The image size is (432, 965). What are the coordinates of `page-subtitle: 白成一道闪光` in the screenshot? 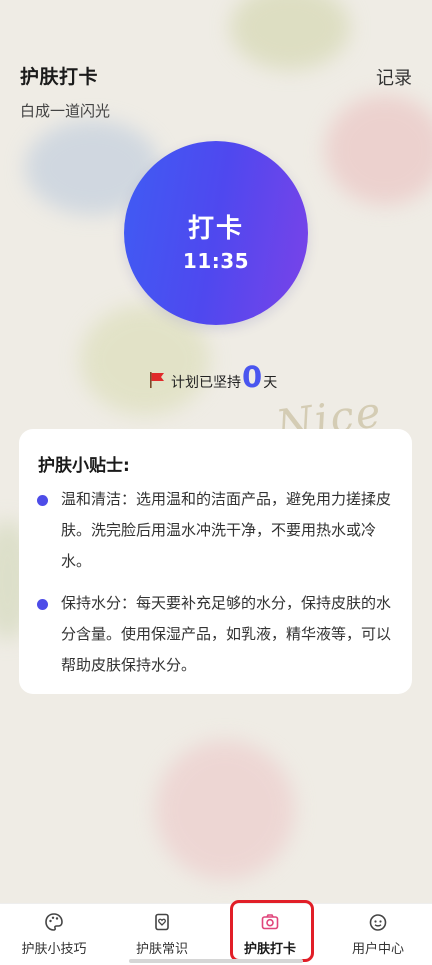 It's located at (65, 111).